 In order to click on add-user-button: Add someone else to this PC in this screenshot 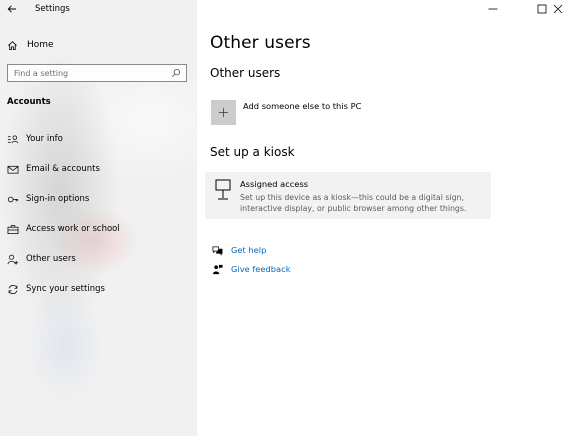, I will do `click(286, 112)`.